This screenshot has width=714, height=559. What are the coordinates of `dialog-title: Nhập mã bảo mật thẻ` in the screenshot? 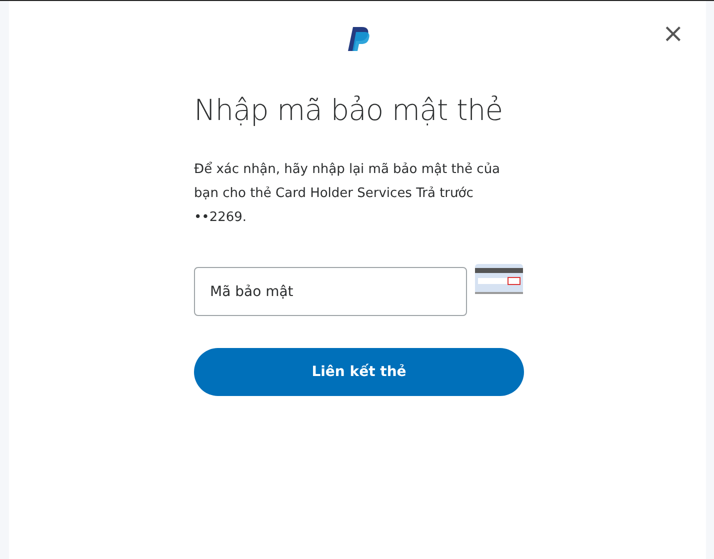 It's located at (349, 110).